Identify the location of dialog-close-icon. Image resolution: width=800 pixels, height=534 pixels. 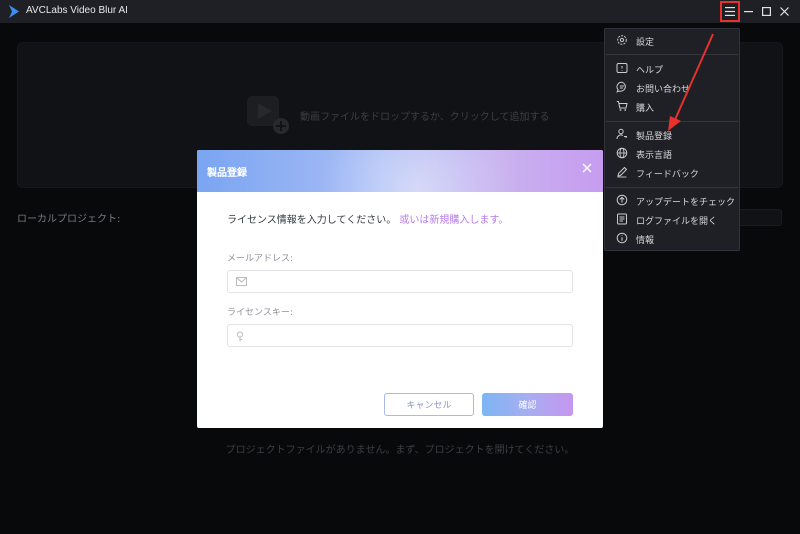
(587, 168).